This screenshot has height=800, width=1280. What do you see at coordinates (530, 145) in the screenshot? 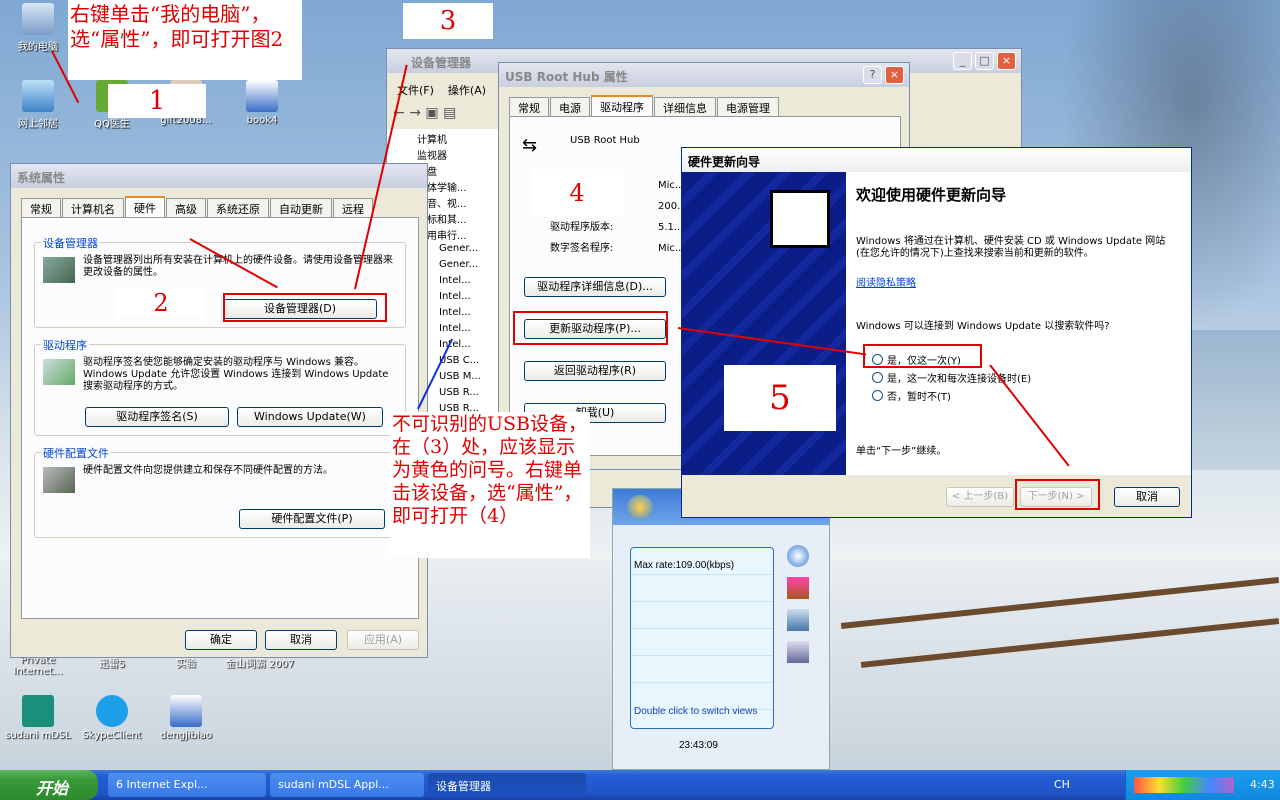
I see `usb-icon: ⇆` at bounding box center [530, 145].